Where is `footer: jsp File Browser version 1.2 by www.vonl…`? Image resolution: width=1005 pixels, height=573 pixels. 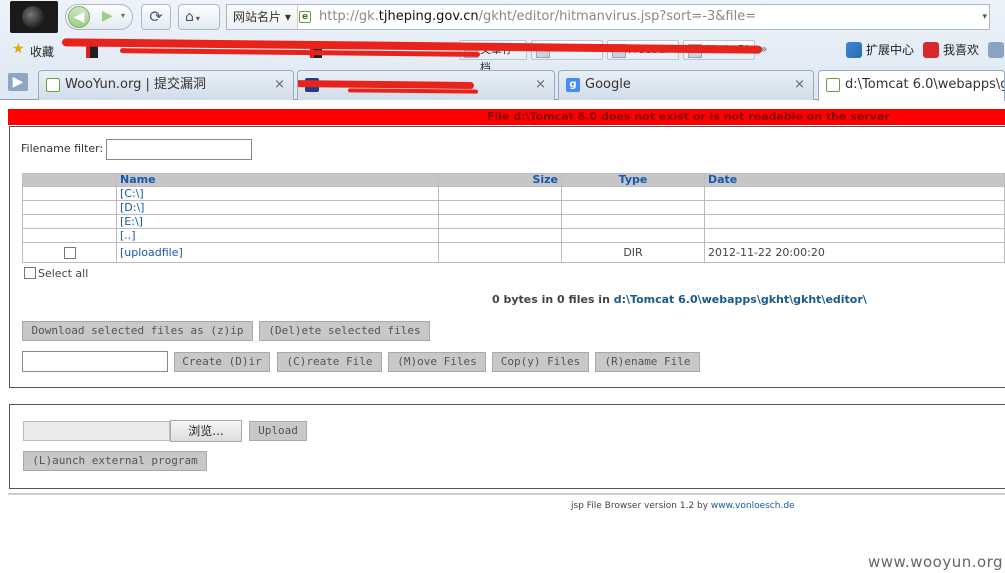
footer: jsp File Browser version 1.2 by www.vonl… is located at coordinates (683, 506).